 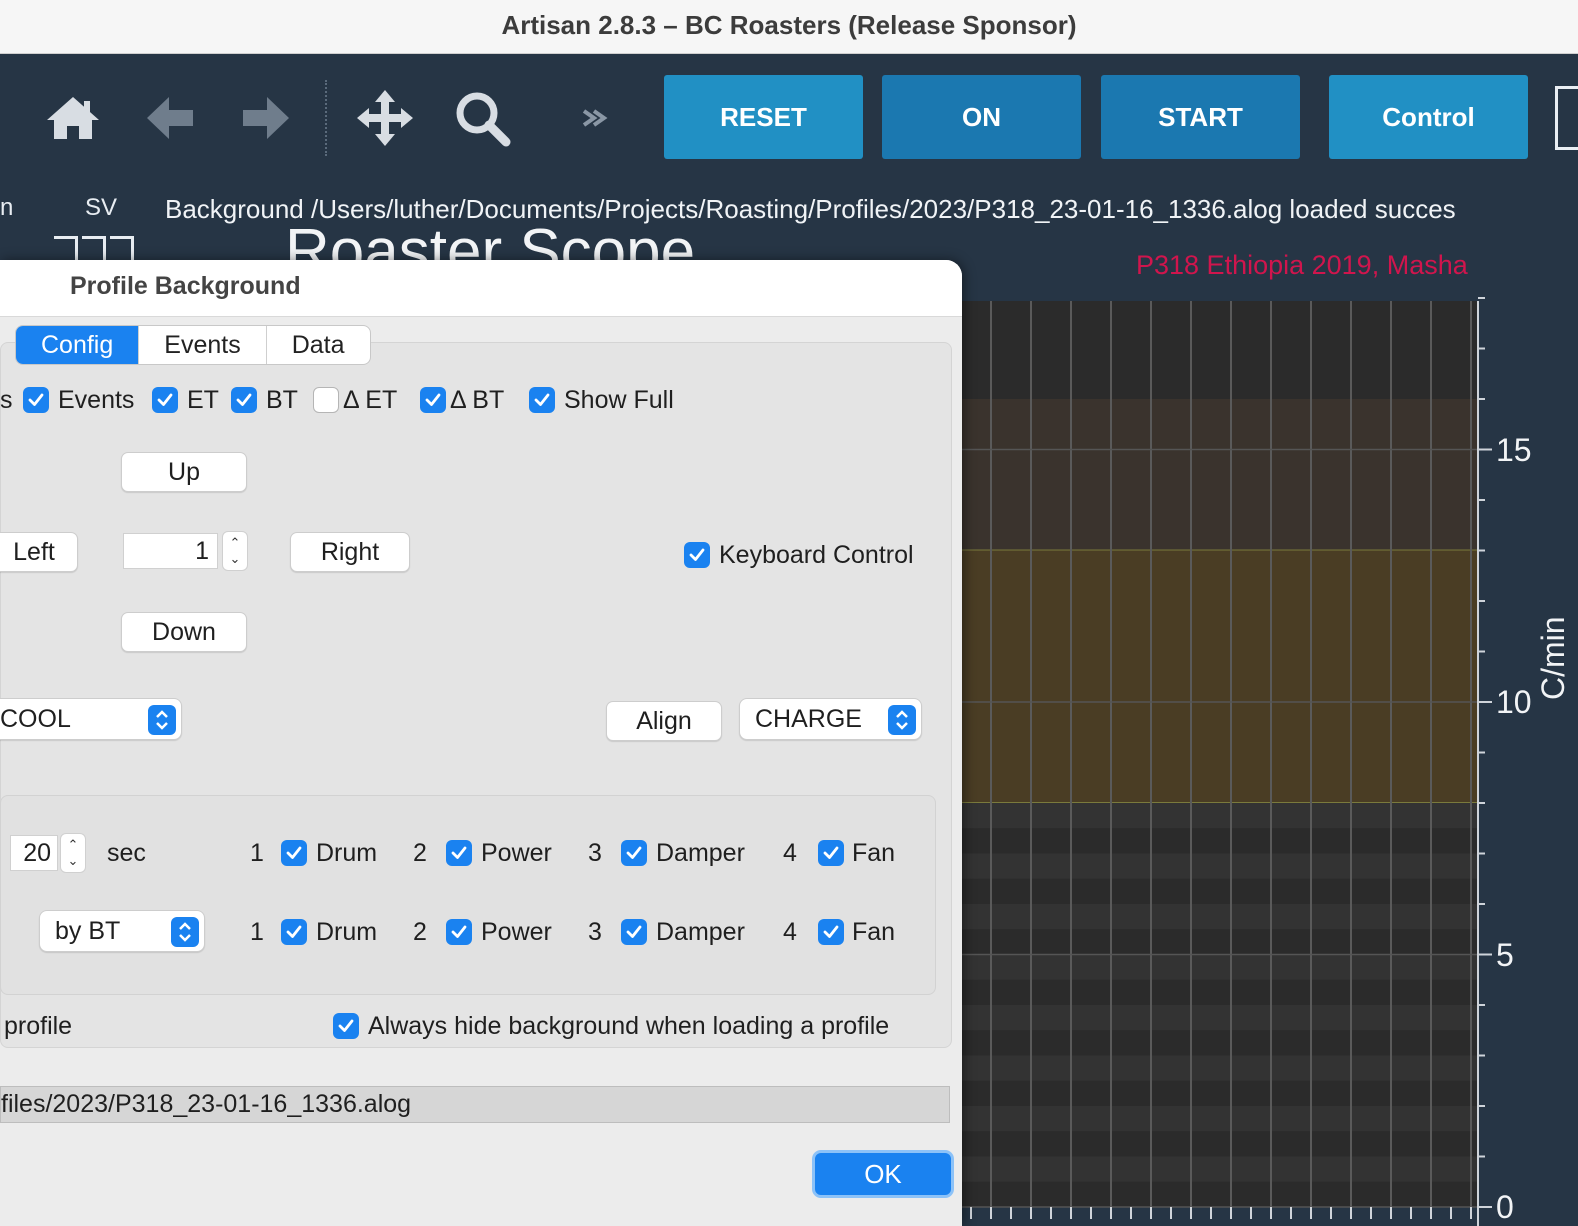 What do you see at coordinates (73, 853) in the screenshot?
I see `replay-seconds-stepper: ⌃ ⌄` at bounding box center [73, 853].